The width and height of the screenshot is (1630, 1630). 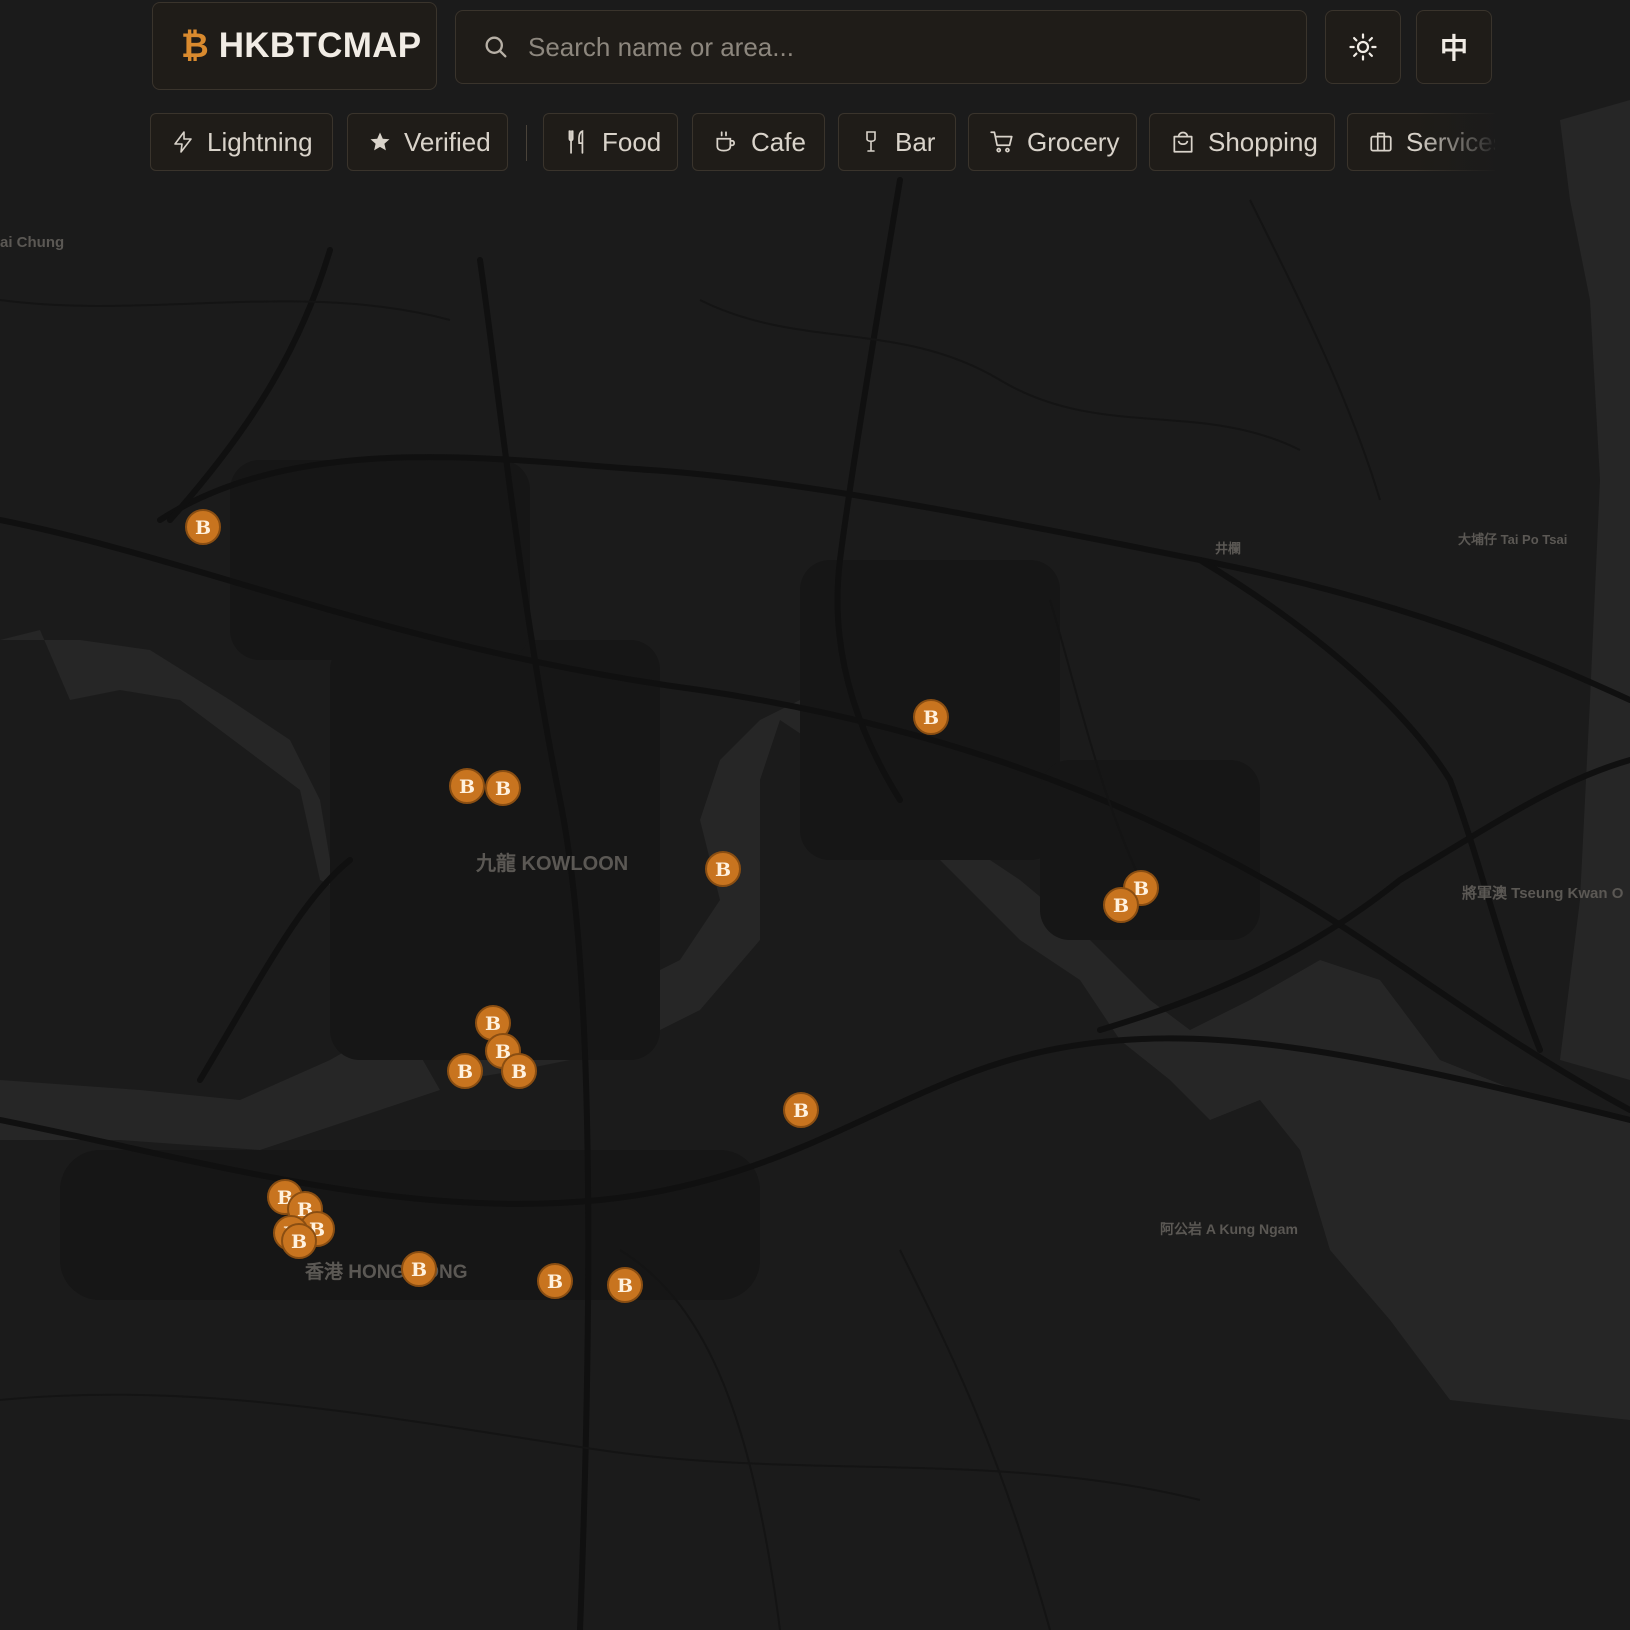 What do you see at coordinates (725, 141) in the screenshot?
I see `coffee-cup-icon` at bounding box center [725, 141].